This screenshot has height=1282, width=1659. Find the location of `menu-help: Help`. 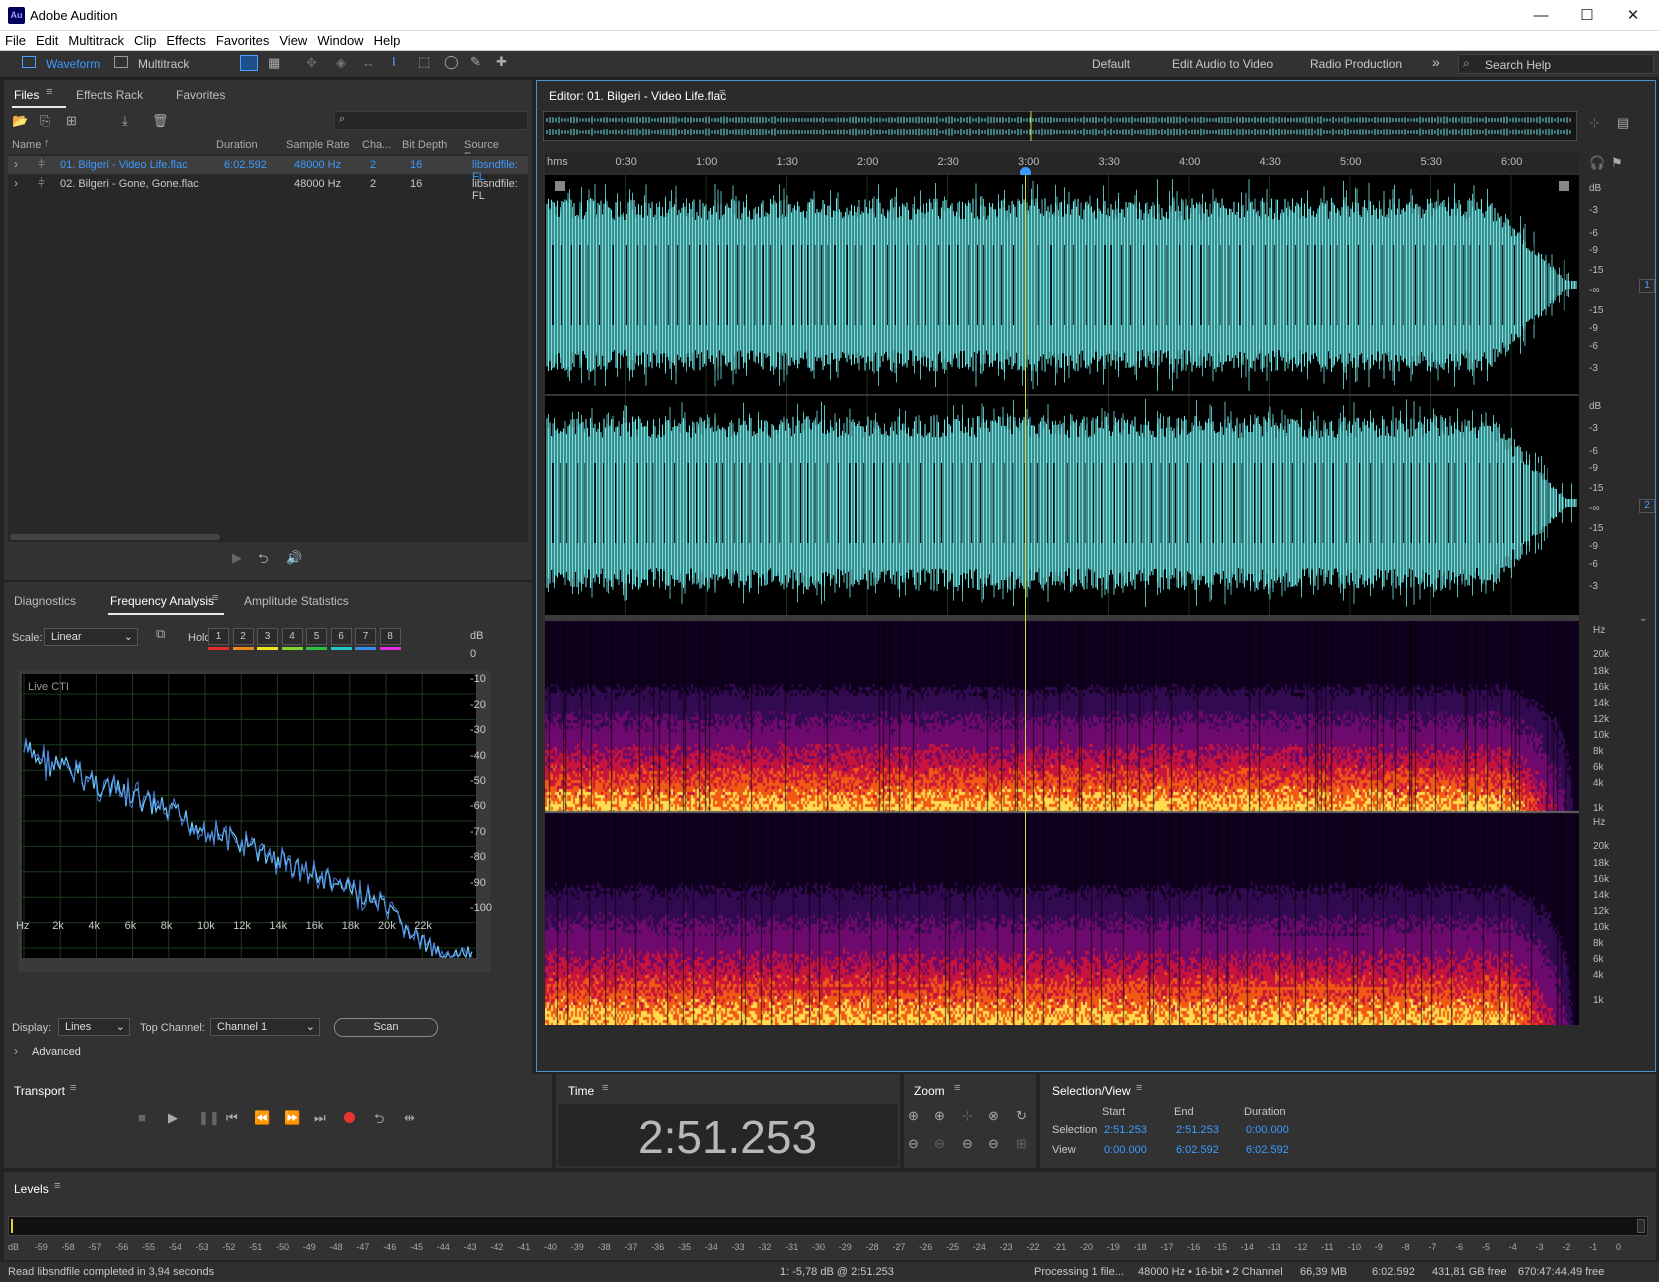

menu-help: Help is located at coordinates (387, 39).